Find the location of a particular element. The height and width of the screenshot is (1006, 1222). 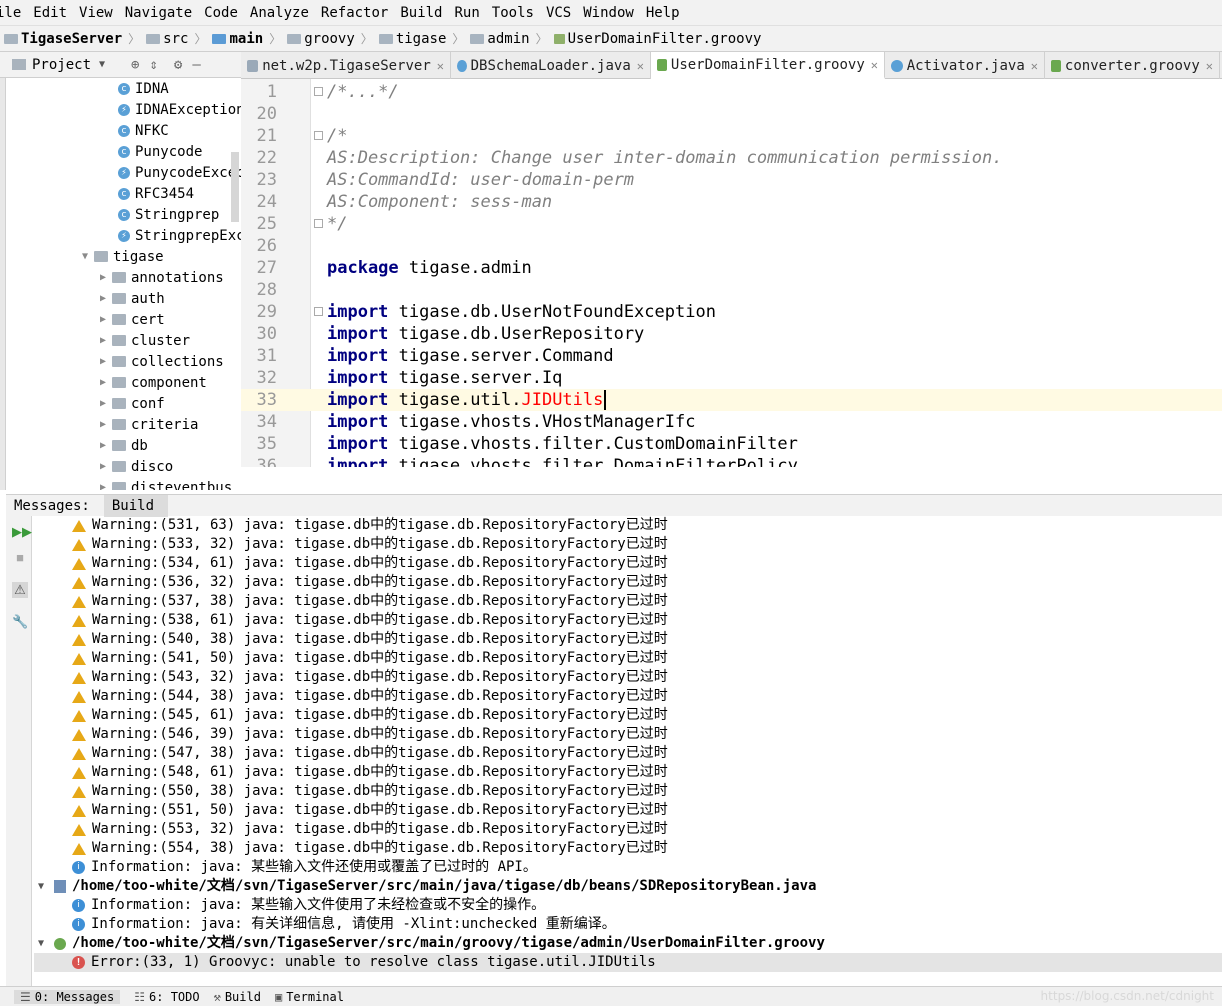

code-line: 26 is located at coordinates (731, 246).